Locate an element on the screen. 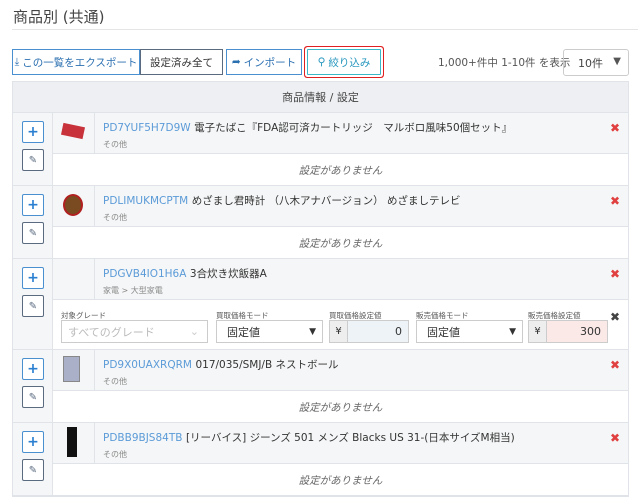 This screenshot has height=500, width=638. all-set-label: 設定済み全て is located at coordinates (181, 62).